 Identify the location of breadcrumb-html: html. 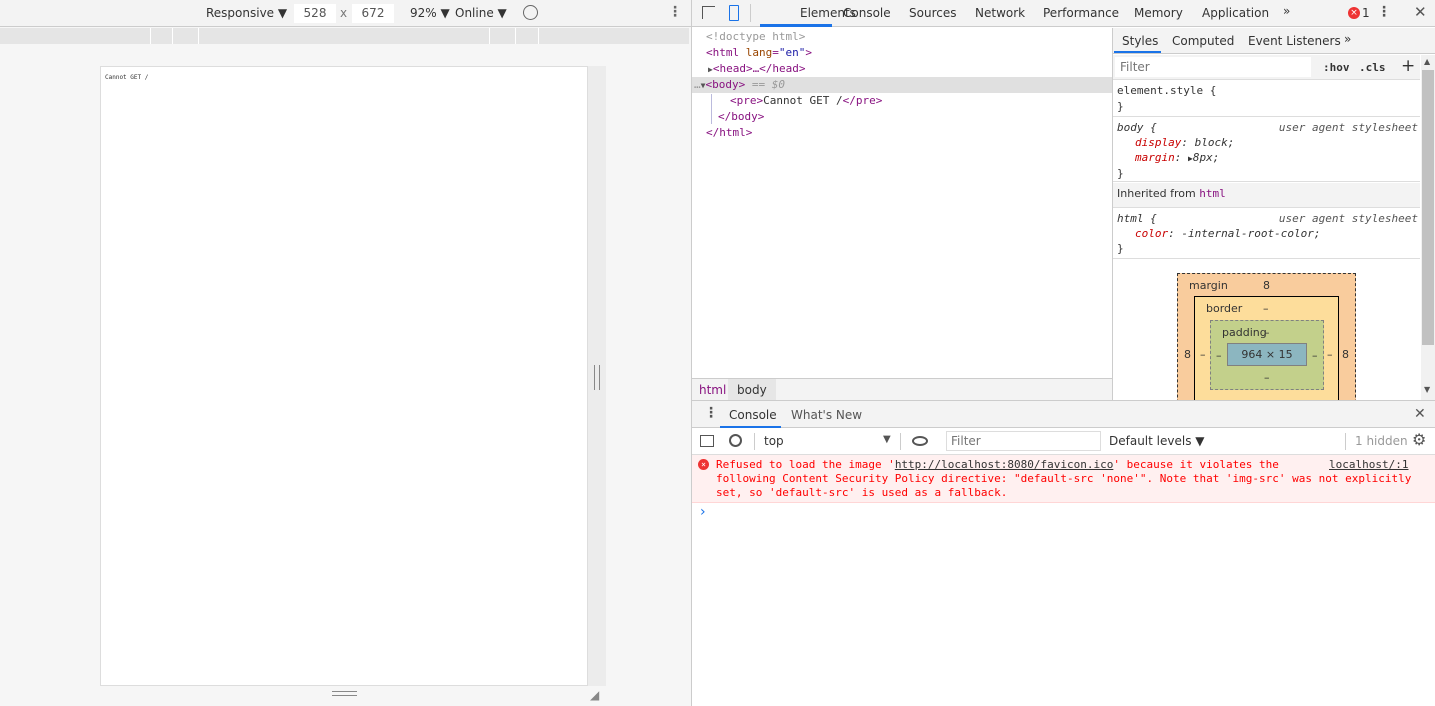
(712, 390).